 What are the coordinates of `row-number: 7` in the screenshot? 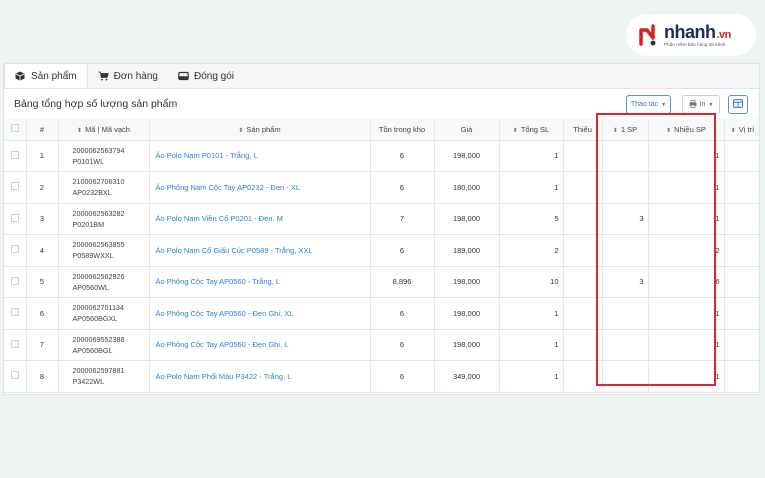 It's located at (42, 345).